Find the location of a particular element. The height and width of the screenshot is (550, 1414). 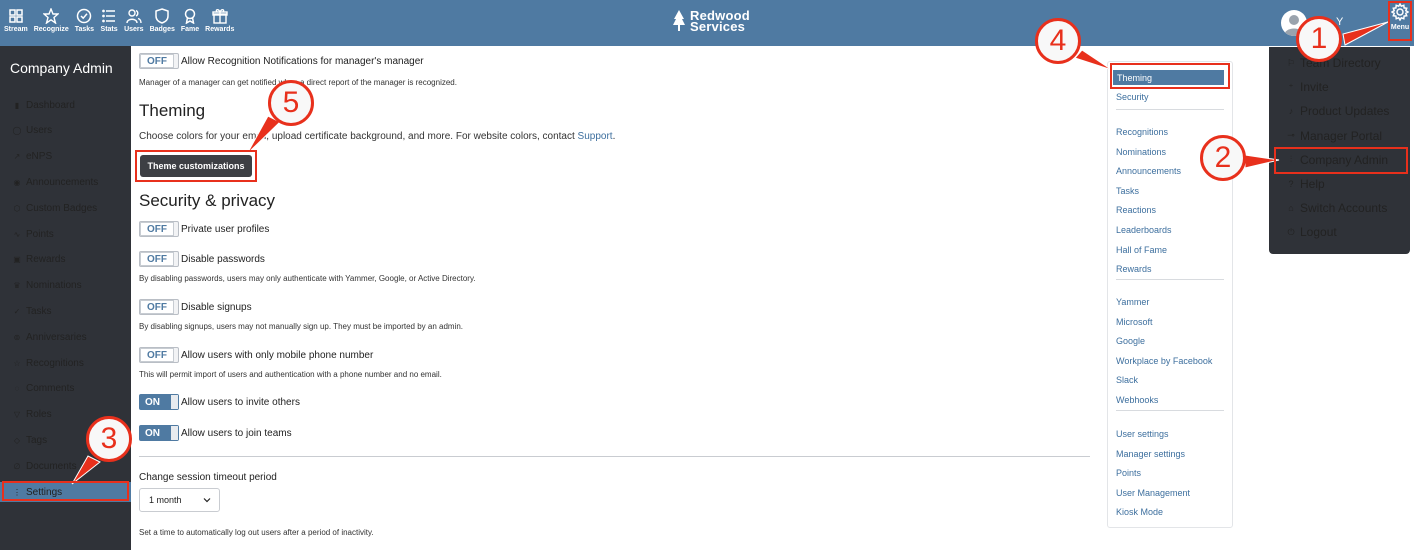

nav-fame: Fame is located at coordinates (190, 20).